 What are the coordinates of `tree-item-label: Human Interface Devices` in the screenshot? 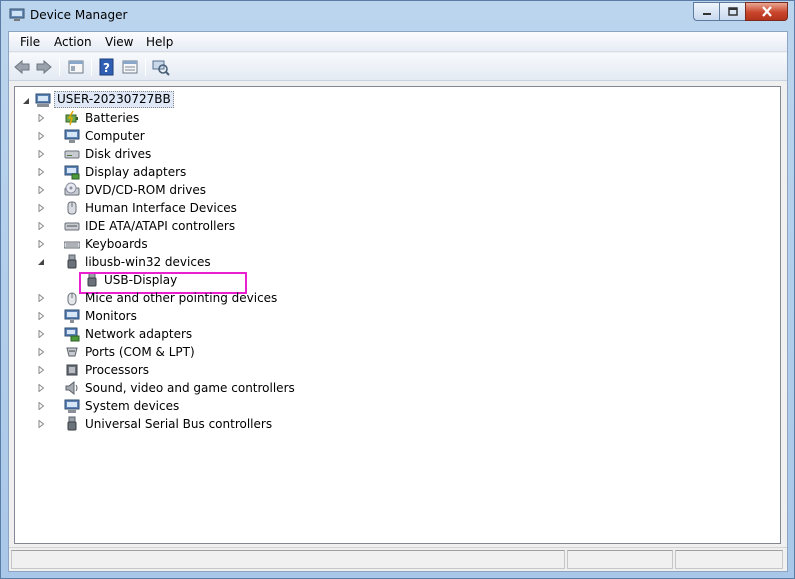 It's located at (161, 208).